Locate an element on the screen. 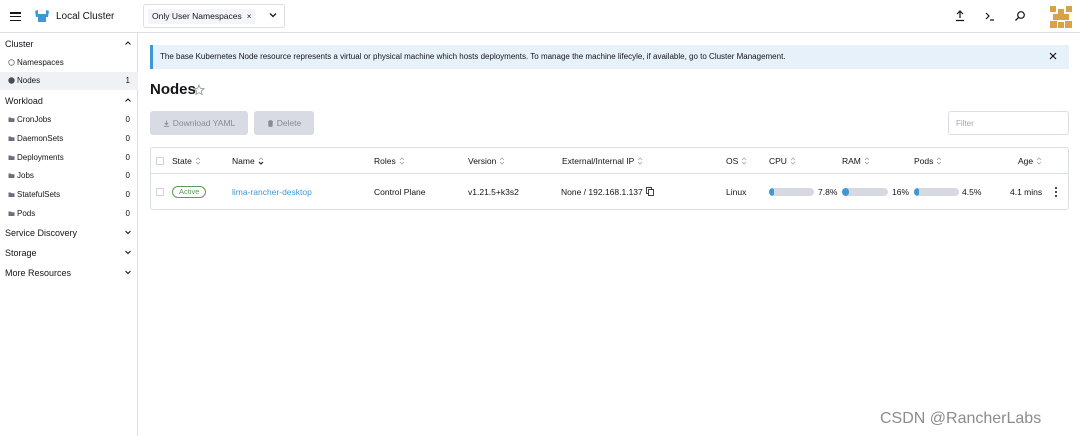 The width and height of the screenshot is (1080, 436). column-header-state: State is located at coordinates (186, 161).